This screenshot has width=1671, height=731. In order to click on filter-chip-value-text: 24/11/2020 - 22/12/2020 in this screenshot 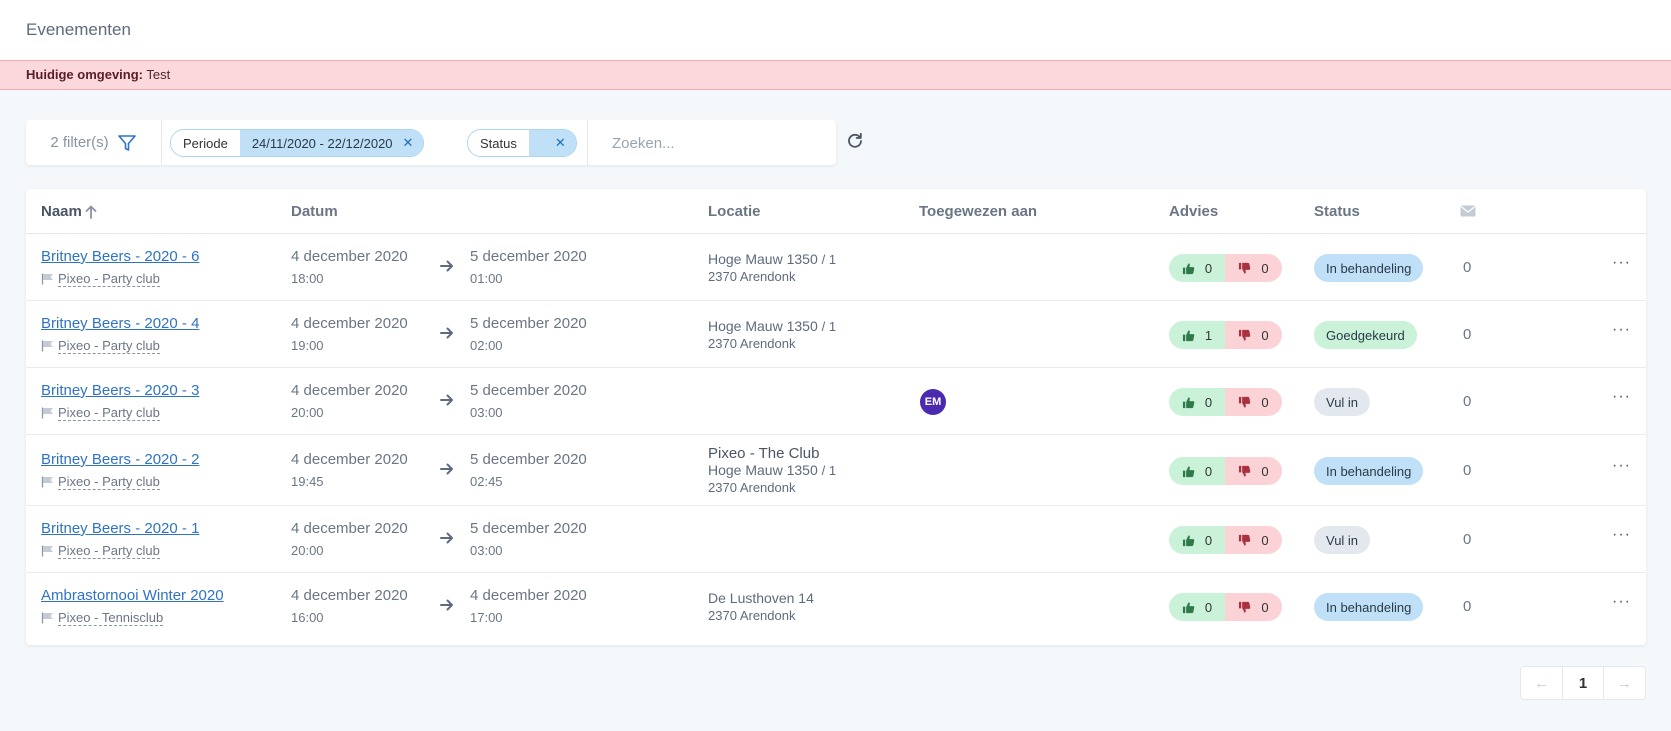, I will do `click(322, 143)`.